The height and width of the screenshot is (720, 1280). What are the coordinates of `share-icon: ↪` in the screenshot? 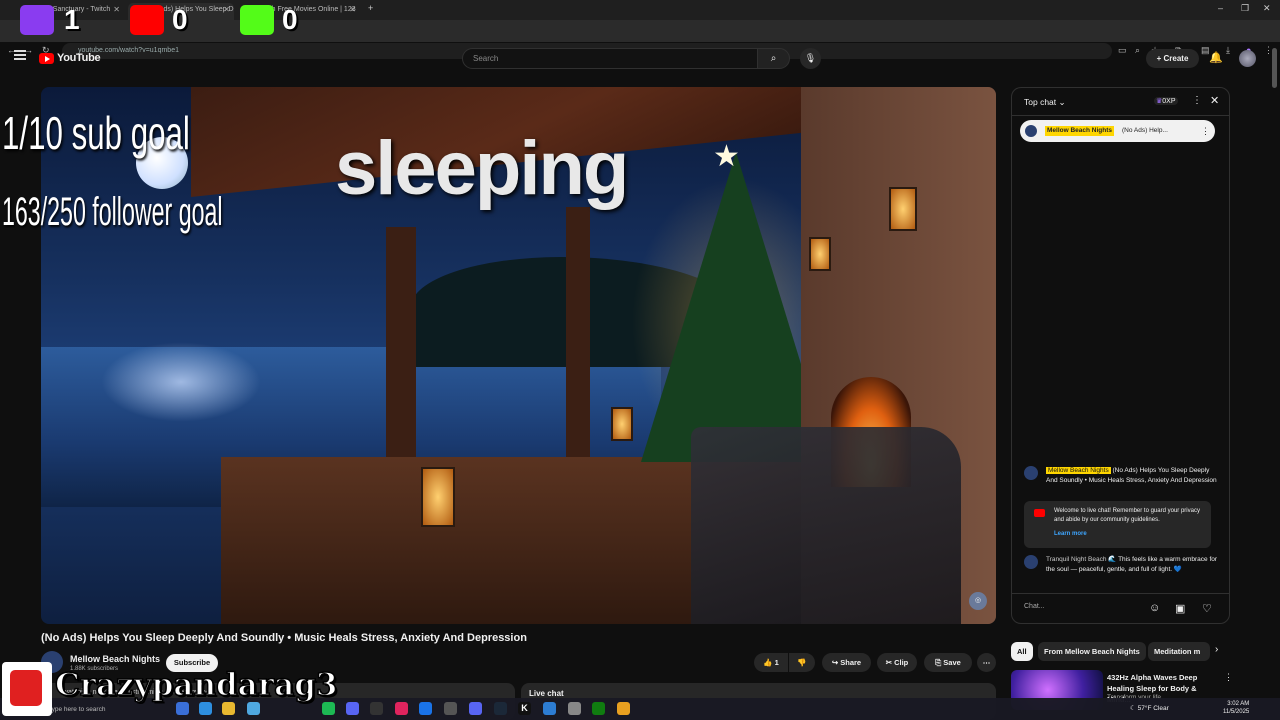 It's located at (836, 662).